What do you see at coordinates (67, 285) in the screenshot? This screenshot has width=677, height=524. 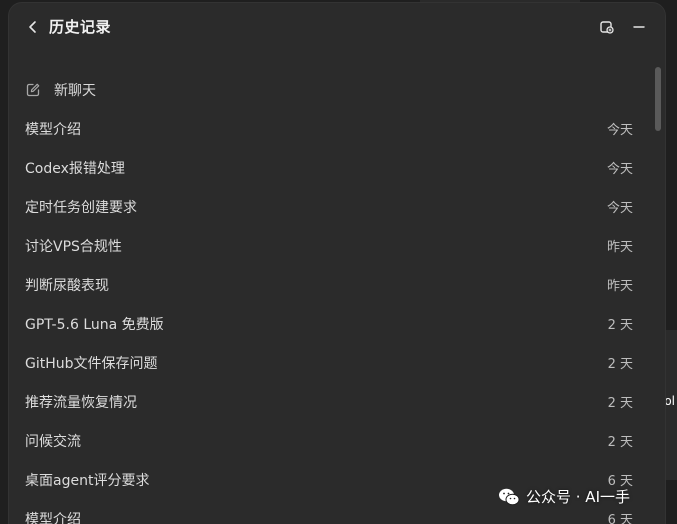 I see `history-item-name: 判断尿酸表现` at bounding box center [67, 285].